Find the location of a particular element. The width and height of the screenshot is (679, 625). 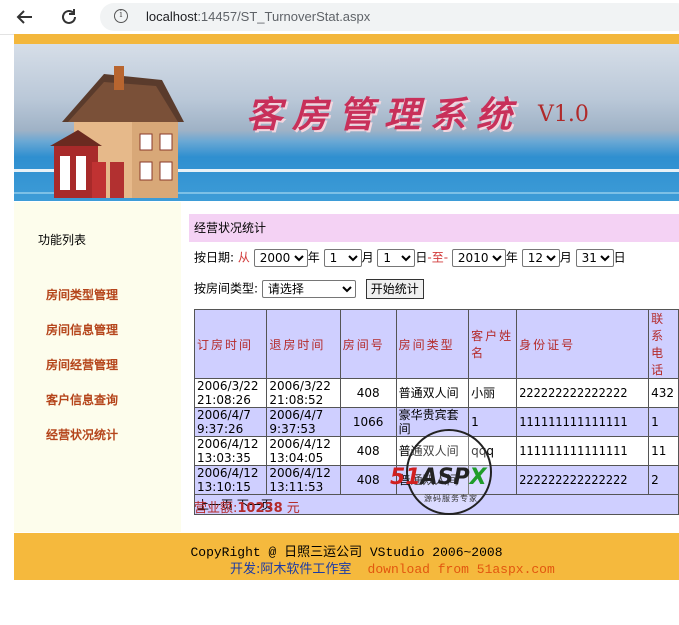

url-host: localhost is located at coordinates (172, 16).